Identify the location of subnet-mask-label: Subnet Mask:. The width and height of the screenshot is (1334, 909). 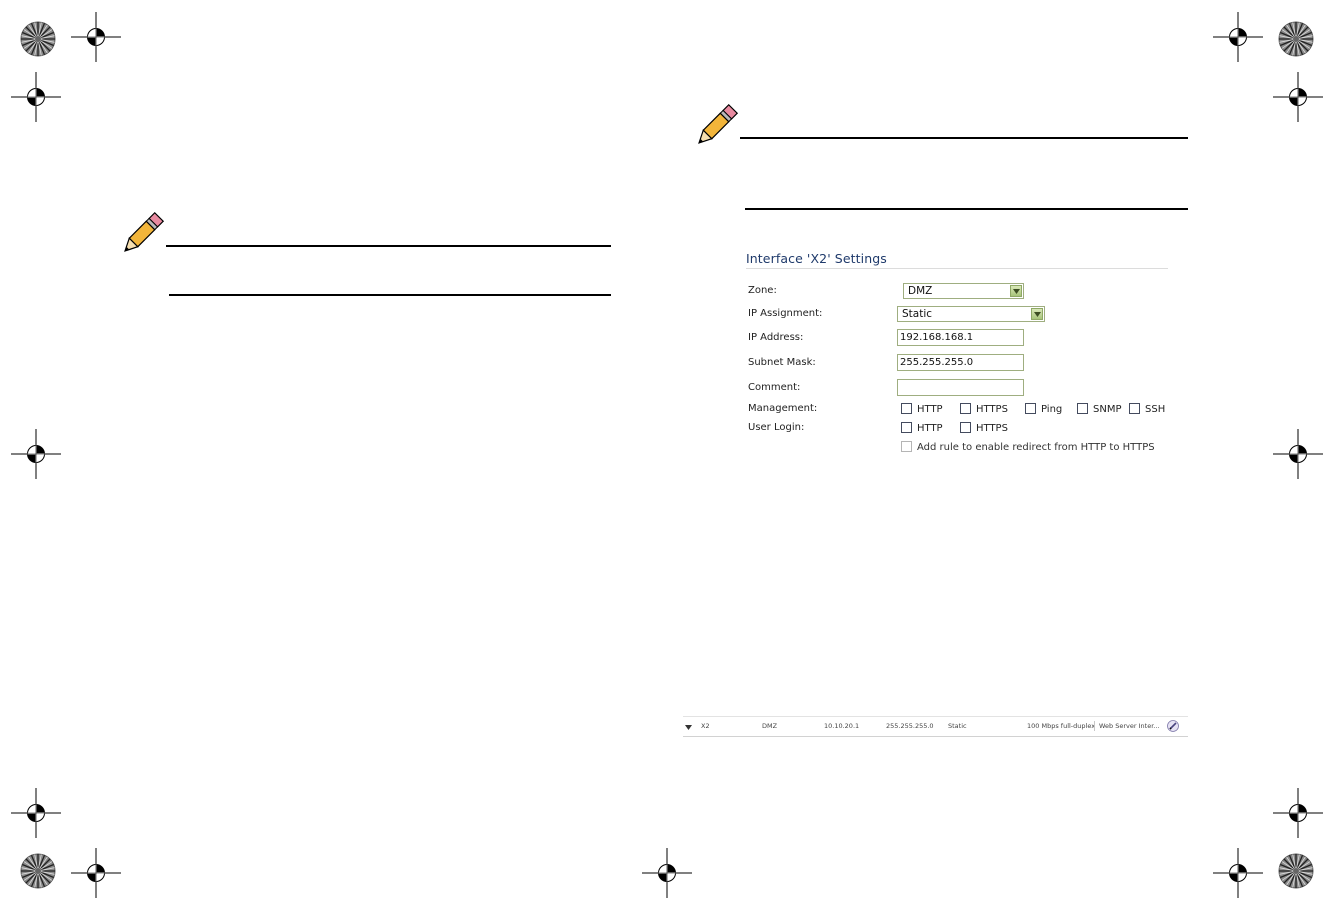
(782, 362).